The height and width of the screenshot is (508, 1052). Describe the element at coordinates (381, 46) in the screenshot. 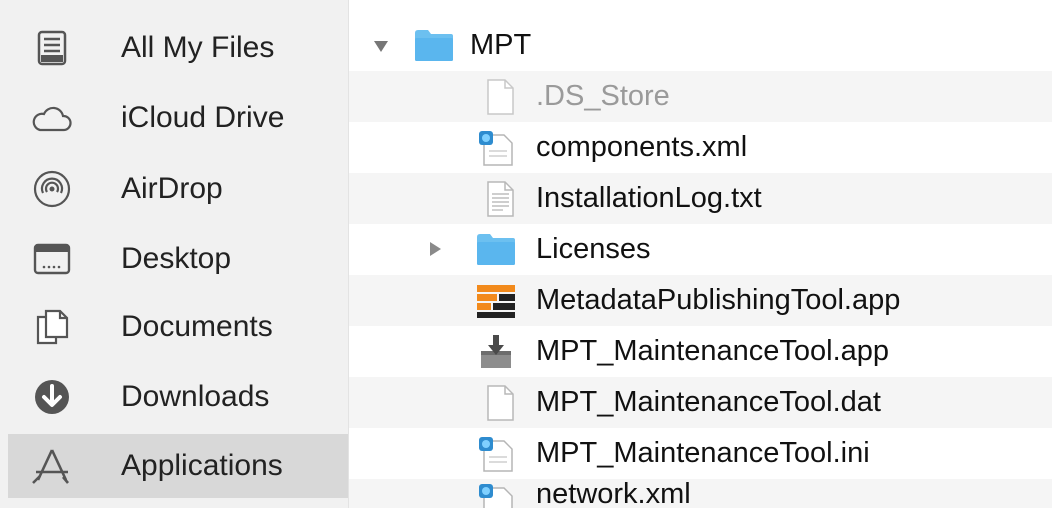

I see `disclosure-expanded-icon` at that location.